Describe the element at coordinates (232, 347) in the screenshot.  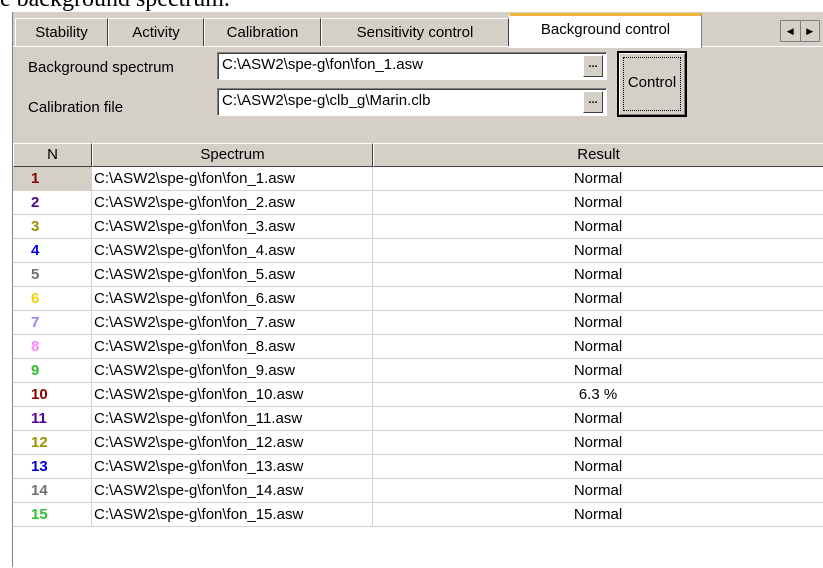
I see `spectrum-cell: C:\ASW2\spe-g\fon\fon_8.asw` at that location.